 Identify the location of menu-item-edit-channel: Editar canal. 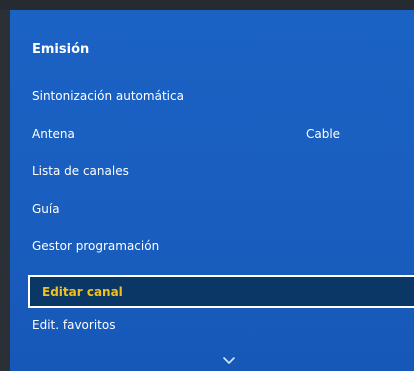
(221, 291).